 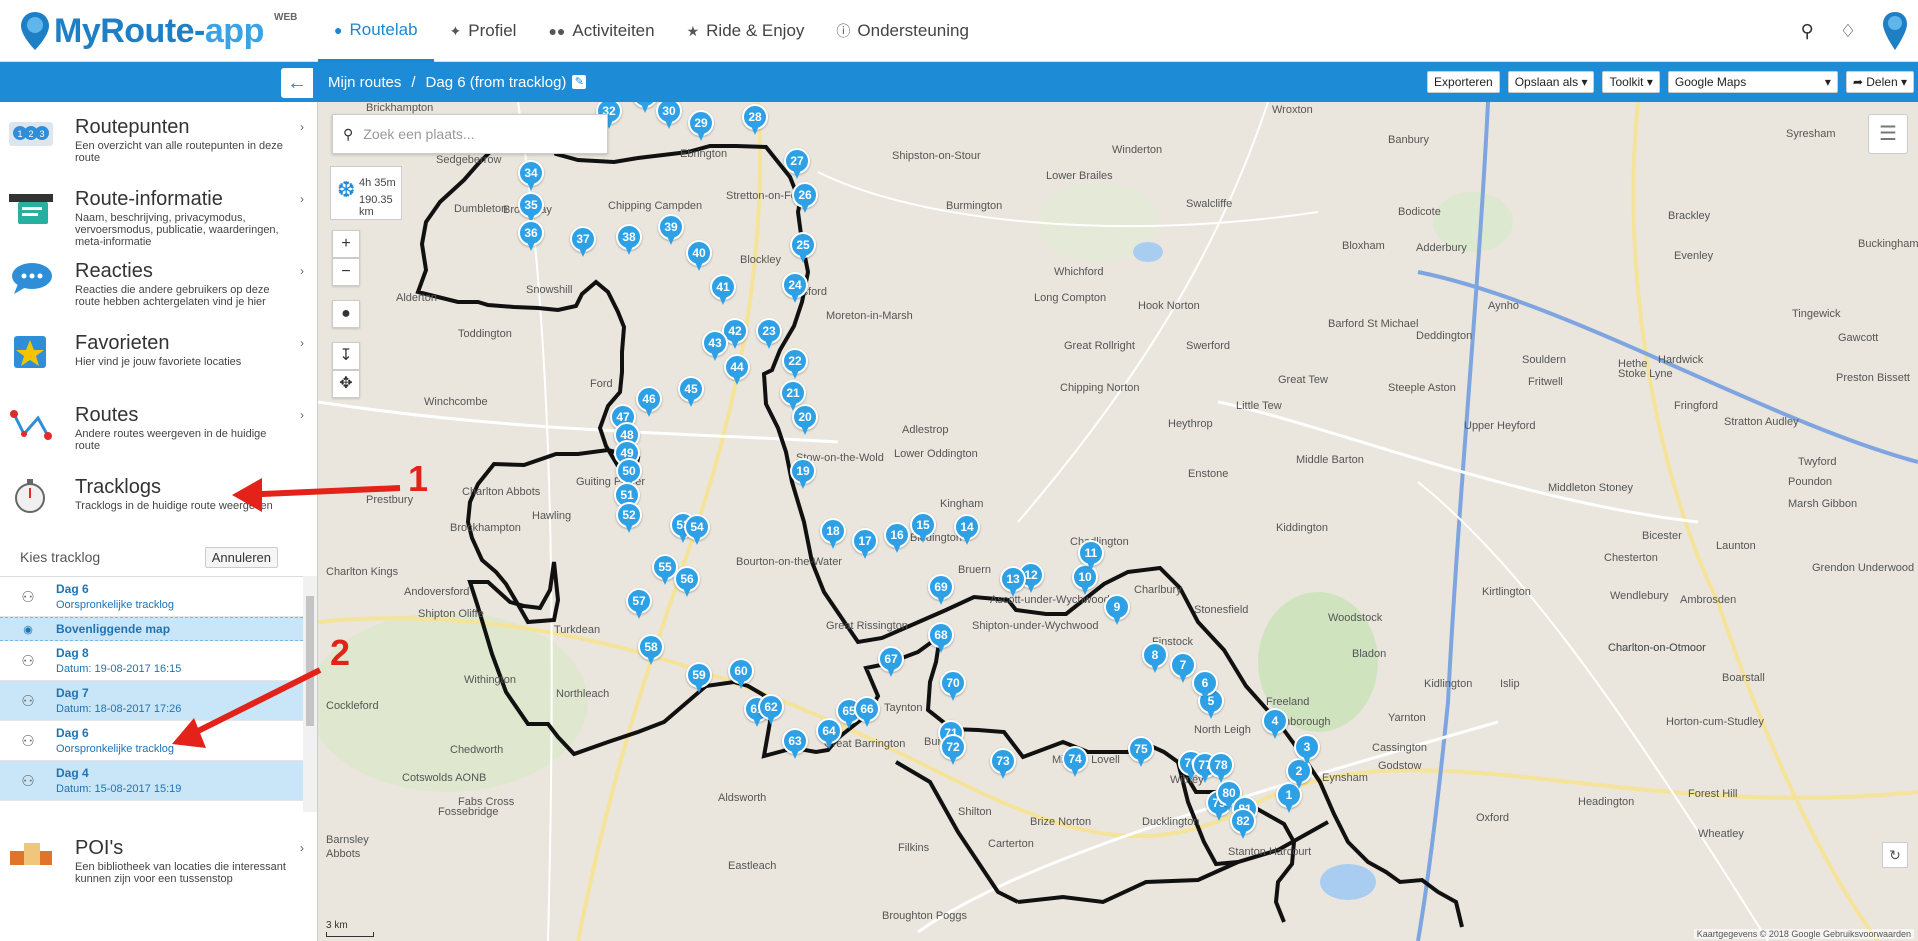 What do you see at coordinates (1155, 658) in the screenshot?
I see `route-waypoint-marker: 8` at bounding box center [1155, 658].